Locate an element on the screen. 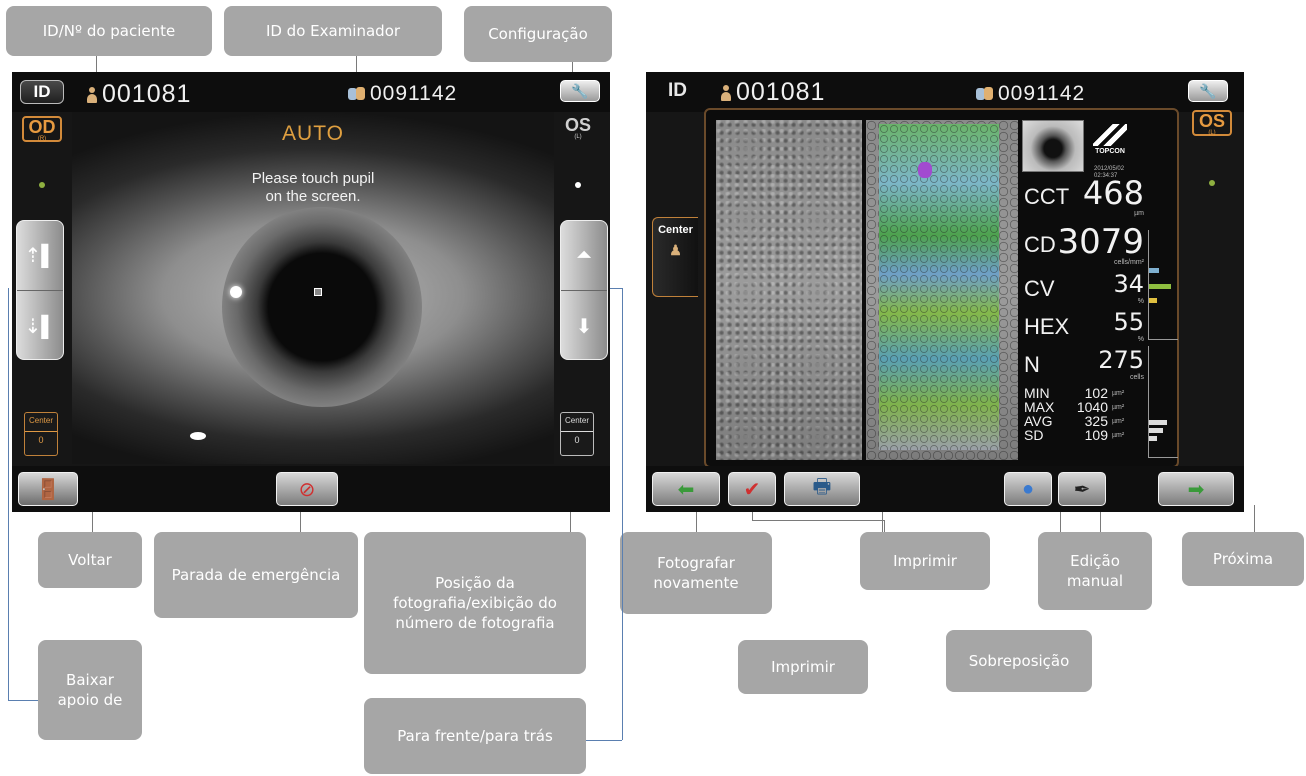 The width and height of the screenshot is (1306, 776). id-label: ID is located at coordinates (677, 90).